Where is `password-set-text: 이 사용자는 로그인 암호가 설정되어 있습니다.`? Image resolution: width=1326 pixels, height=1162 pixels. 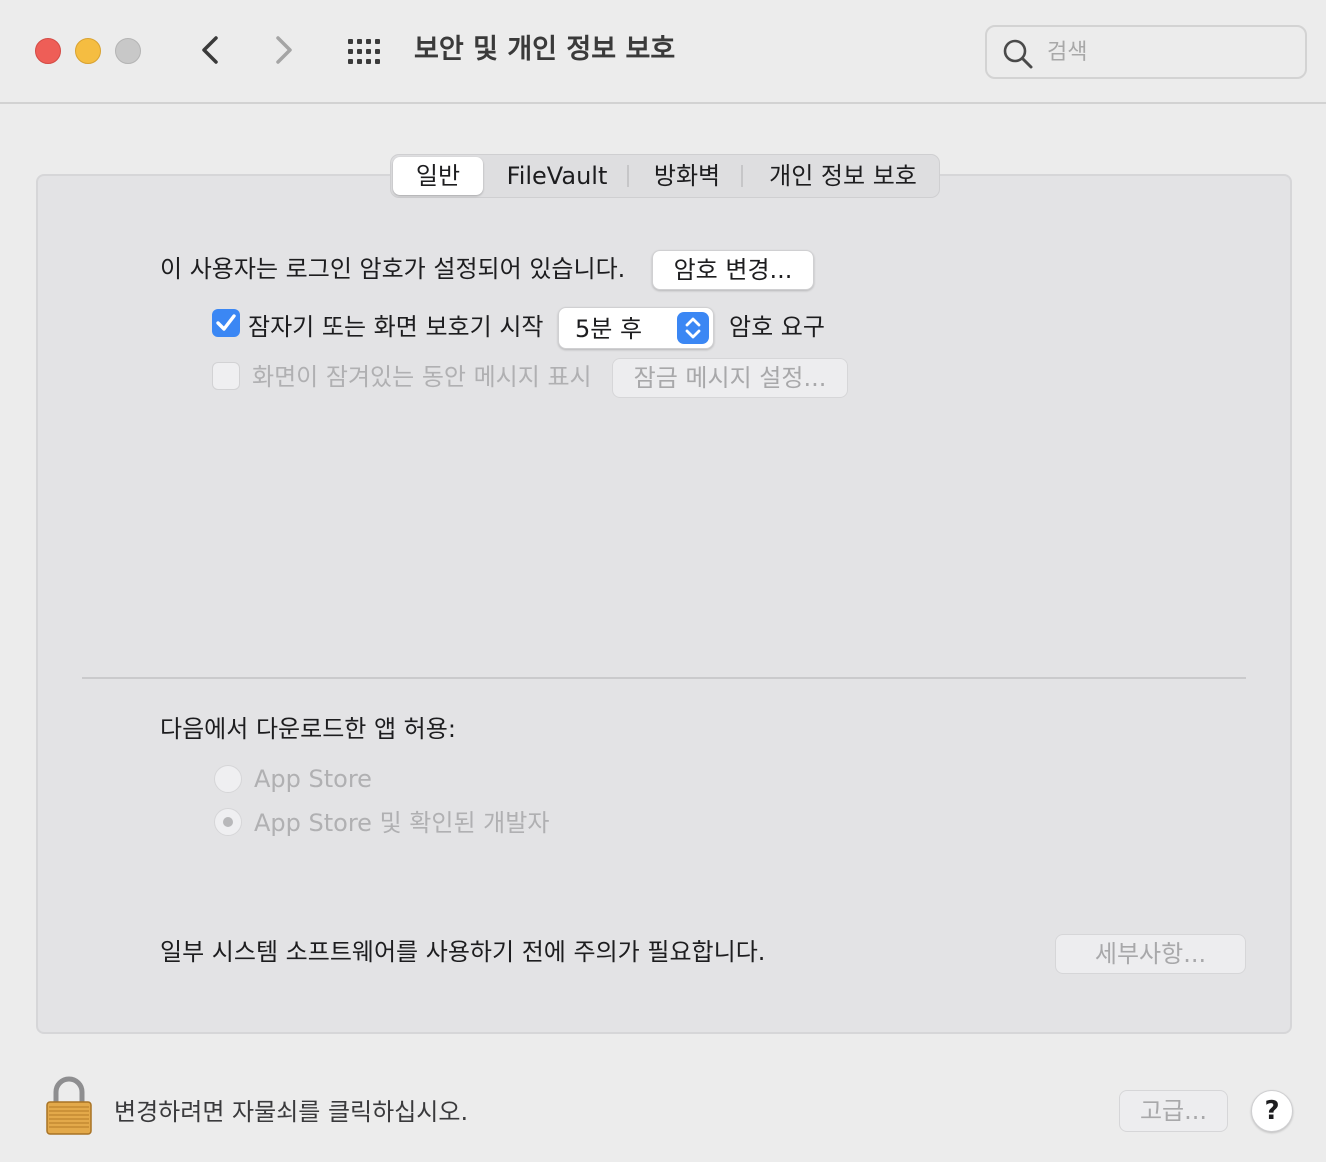
password-set-text: 이 사용자는 로그인 암호가 설정되어 있습니다. is located at coordinates (393, 269).